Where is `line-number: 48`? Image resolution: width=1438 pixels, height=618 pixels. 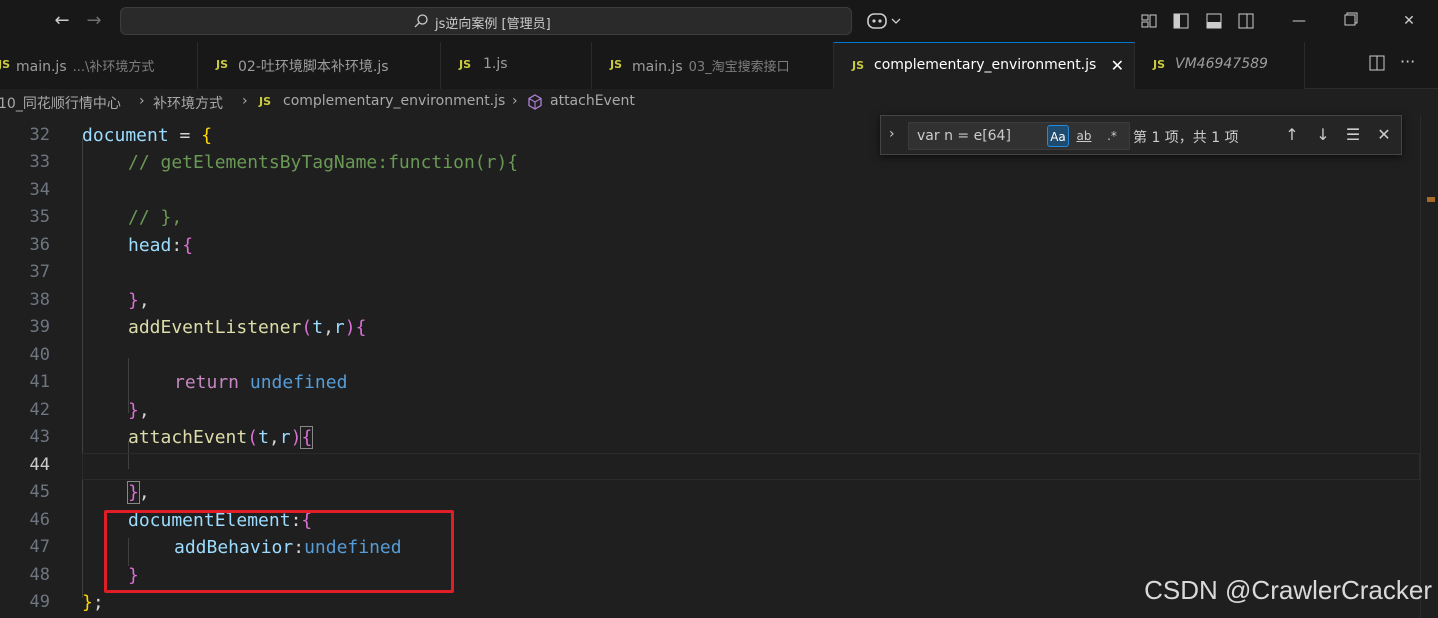 line-number: 48 is located at coordinates (39, 575).